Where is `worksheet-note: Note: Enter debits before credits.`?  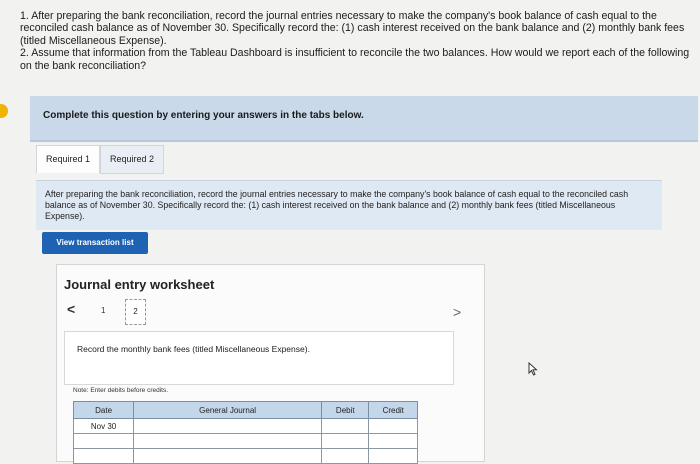 worksheet-note: Note: Enter debits before credits. is located at coordinates (121, 390).